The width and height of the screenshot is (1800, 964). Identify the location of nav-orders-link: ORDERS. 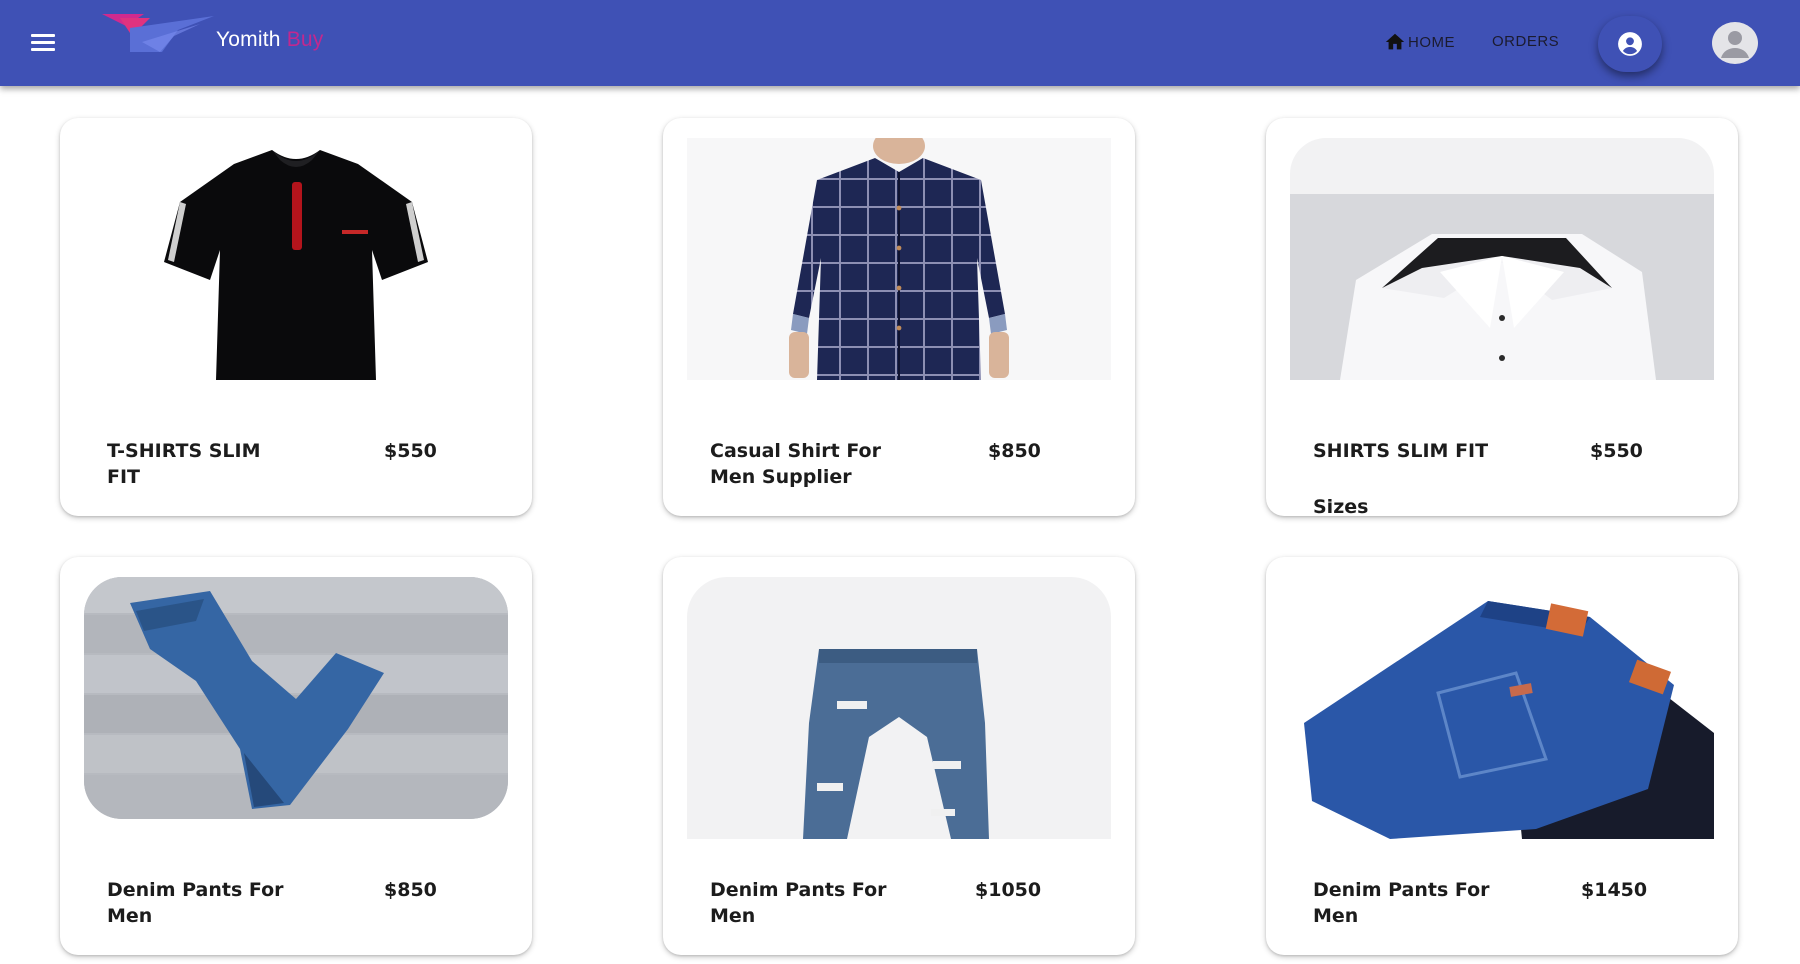
(1525, 41).